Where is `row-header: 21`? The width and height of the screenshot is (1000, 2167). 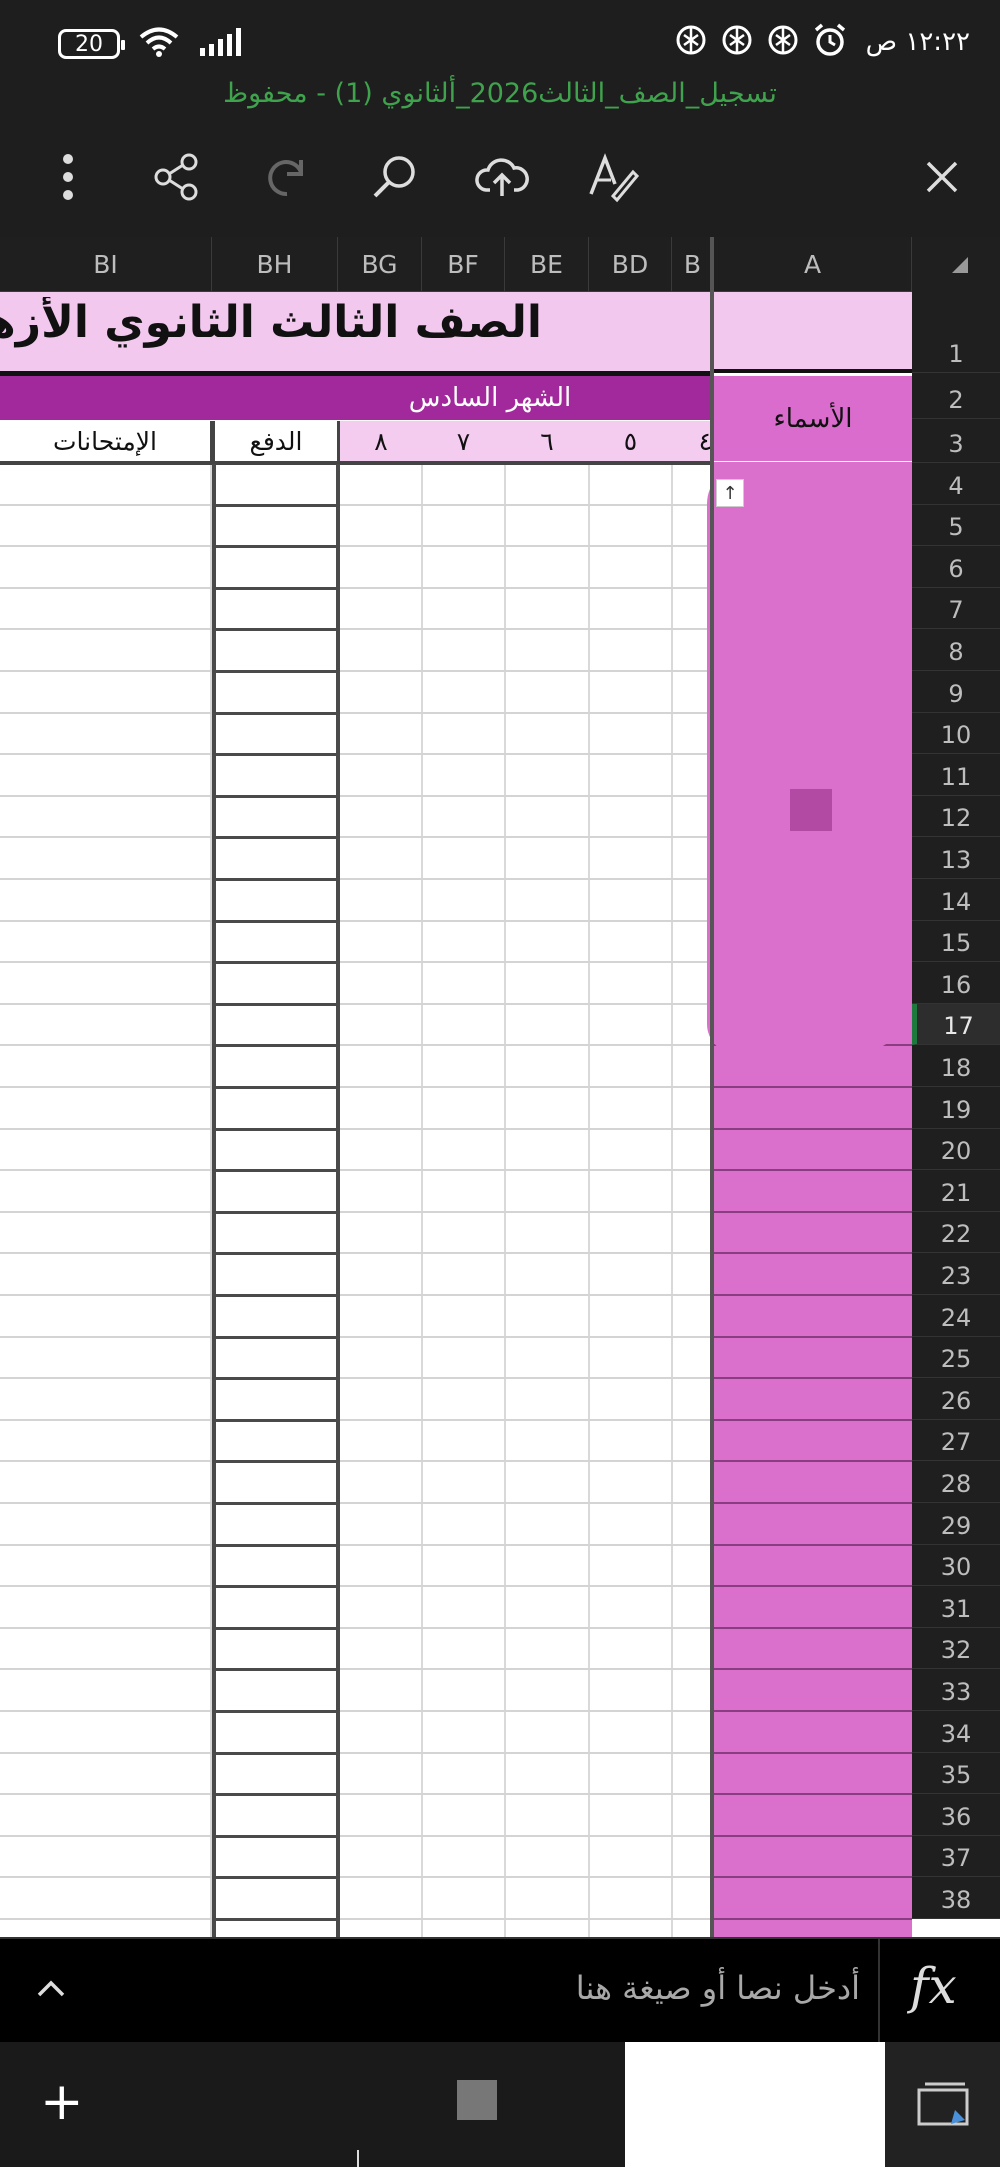 row-header: 21 is located at coordinates (956, 1191).